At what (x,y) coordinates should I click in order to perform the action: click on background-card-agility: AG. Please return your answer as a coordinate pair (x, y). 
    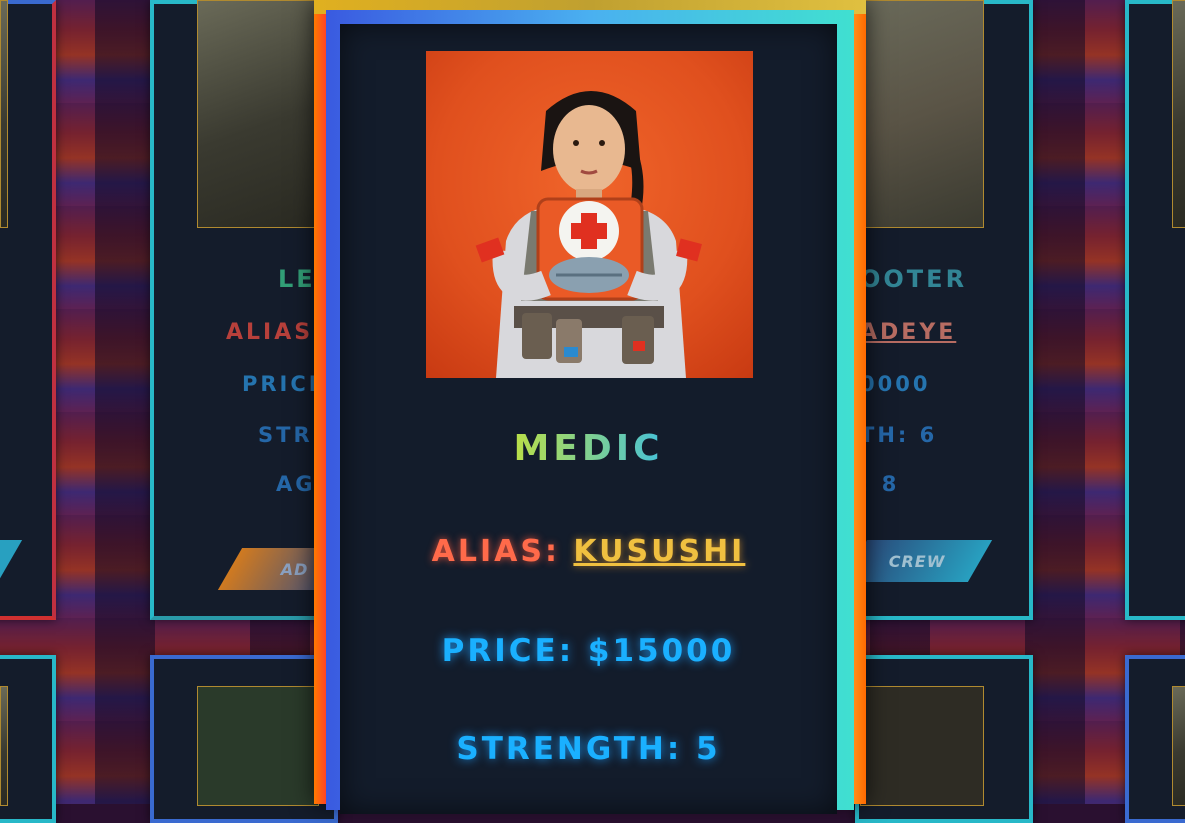
    Looking at the image, I should click on (296, 484).